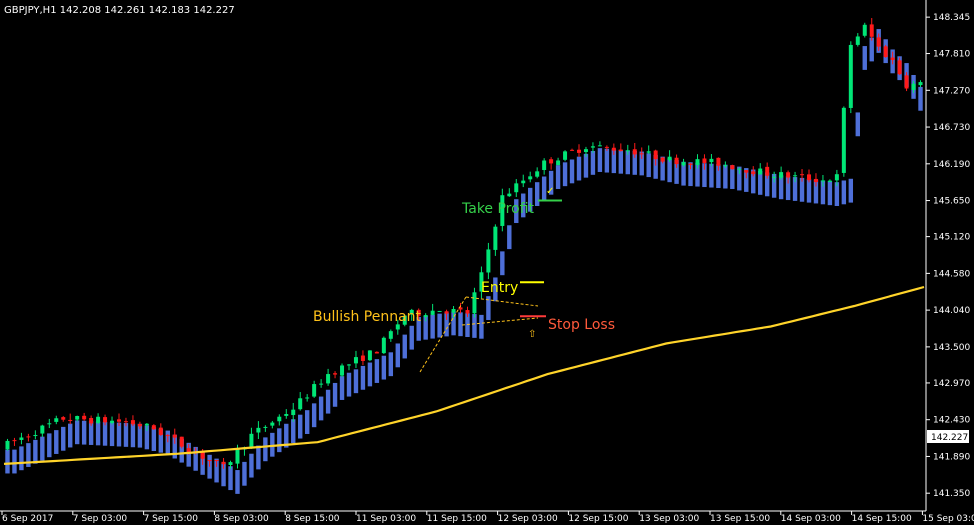 The image size is (974, 525). Describe the element at coordinates (241, 519) in the screenshot. I see `time-tick-label: 8 Sep 03:00` at that location.